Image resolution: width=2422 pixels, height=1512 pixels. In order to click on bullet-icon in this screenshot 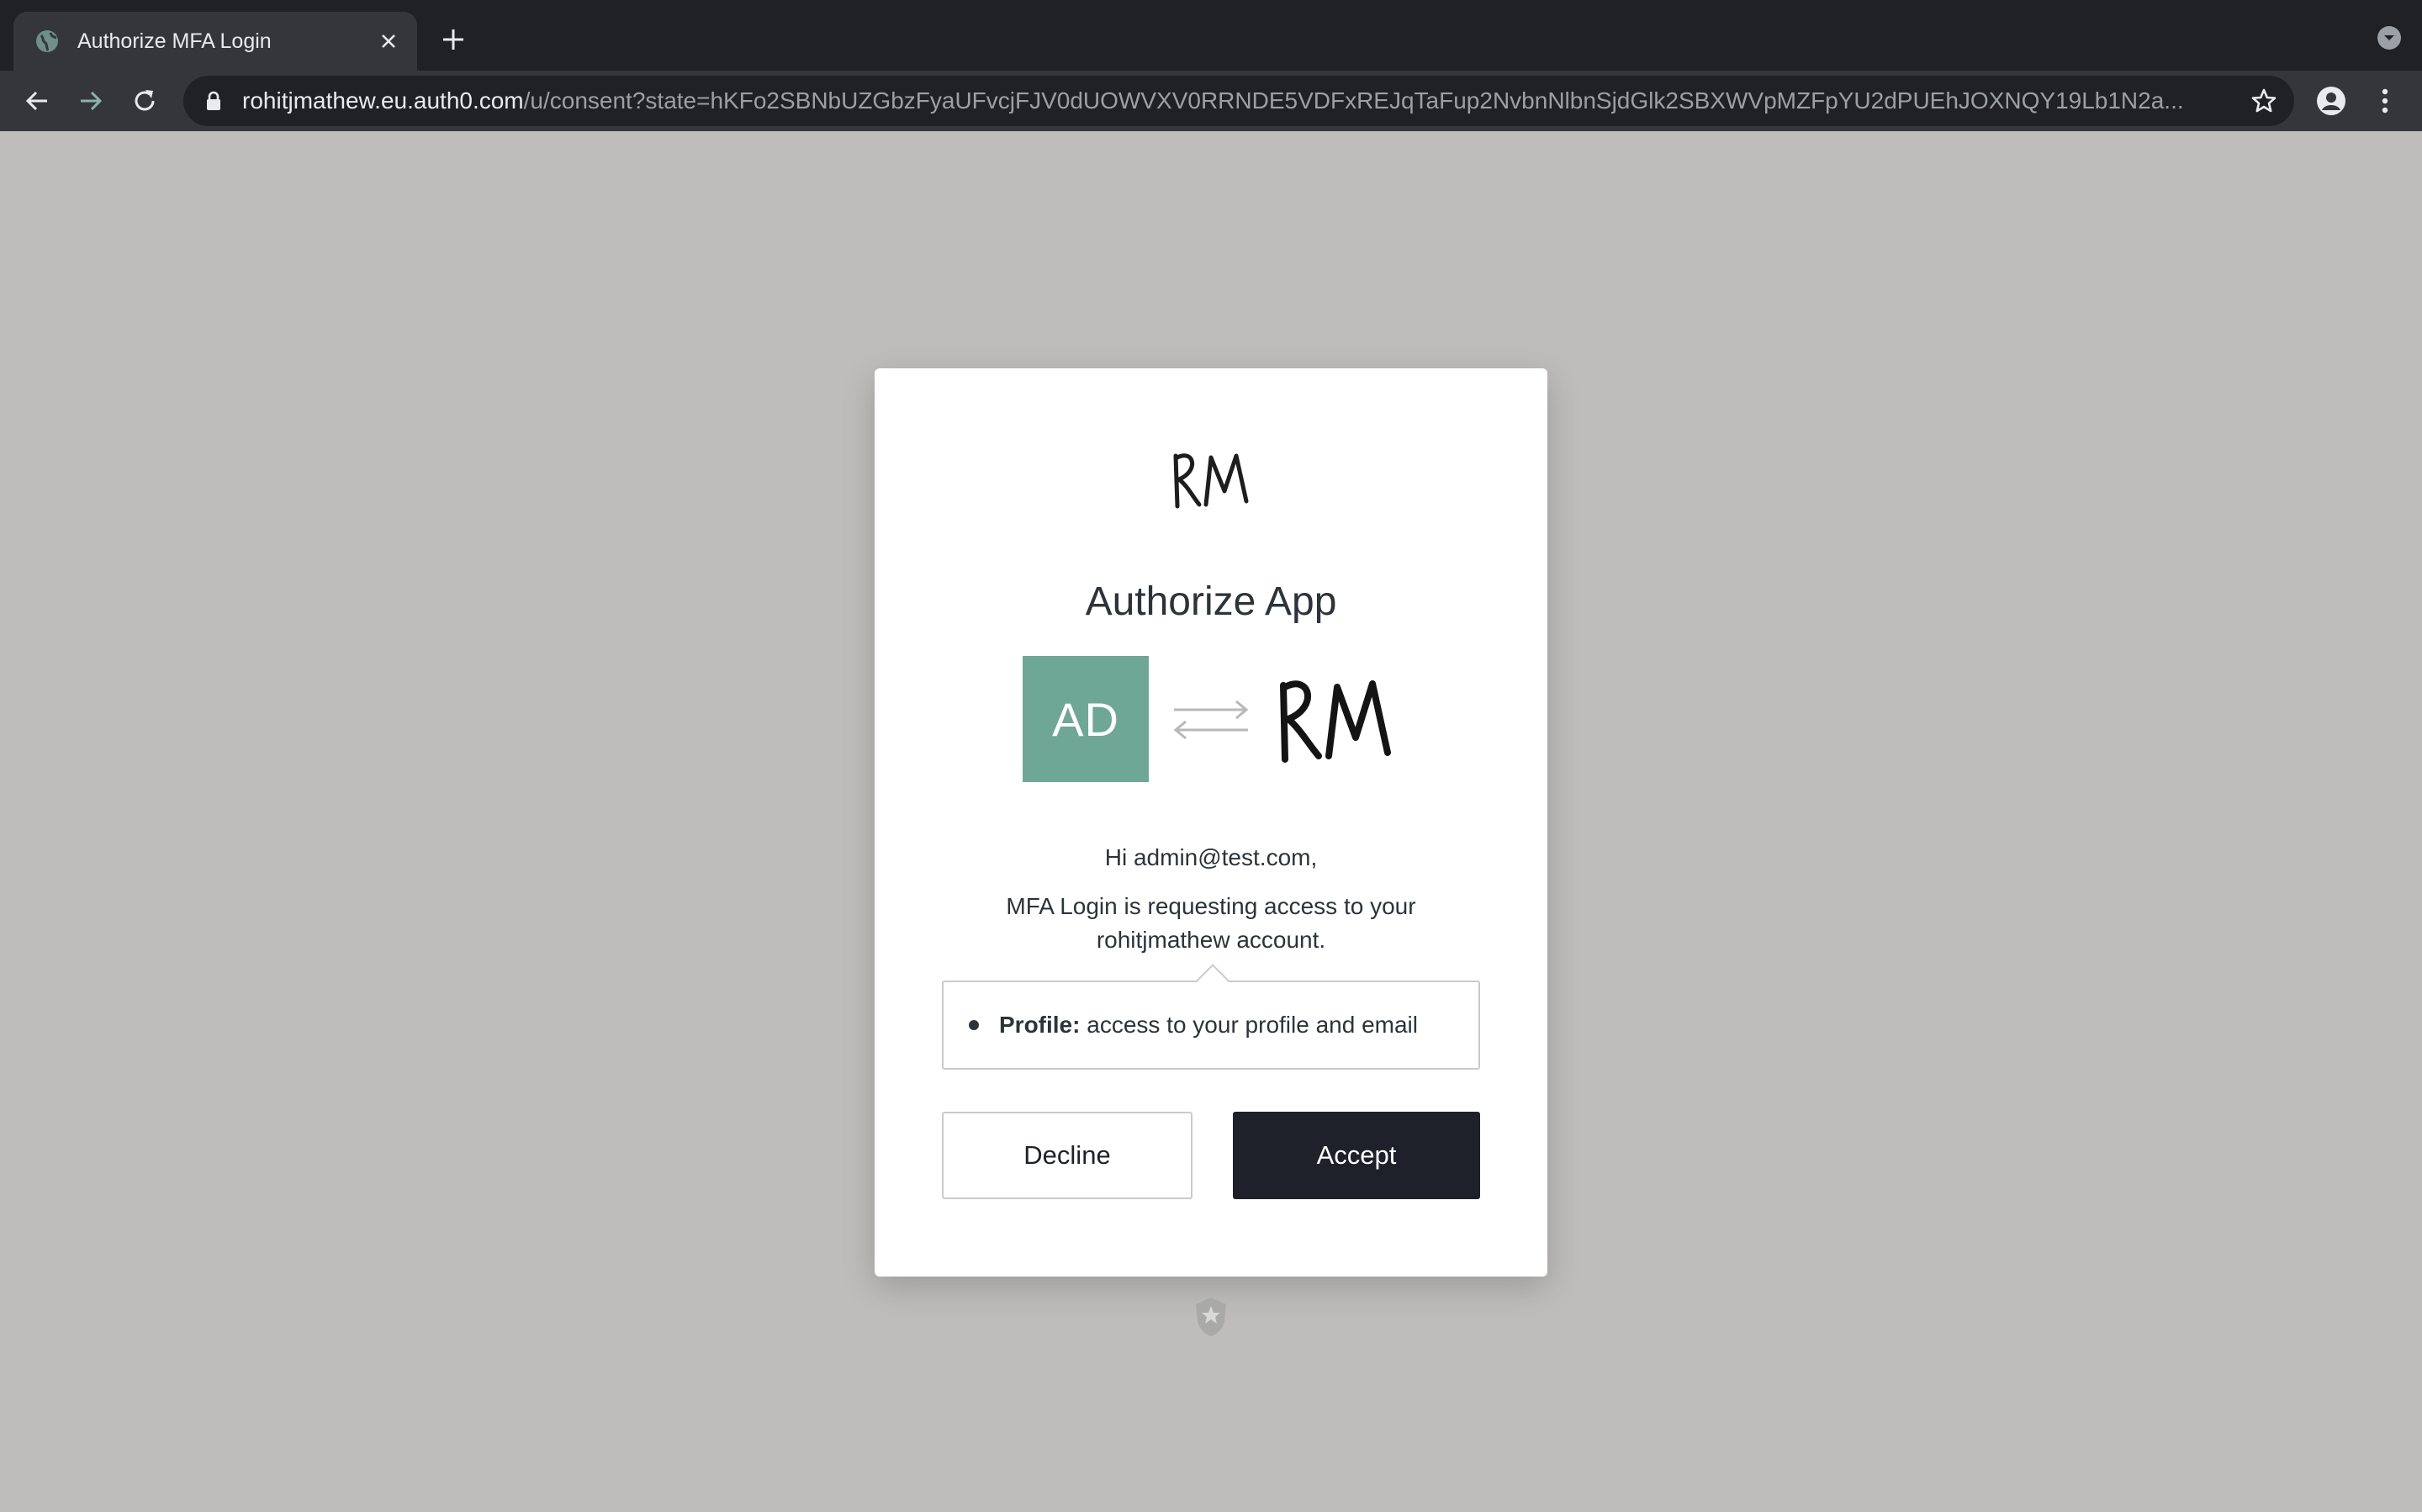, I will do `click(974, 1025)`.